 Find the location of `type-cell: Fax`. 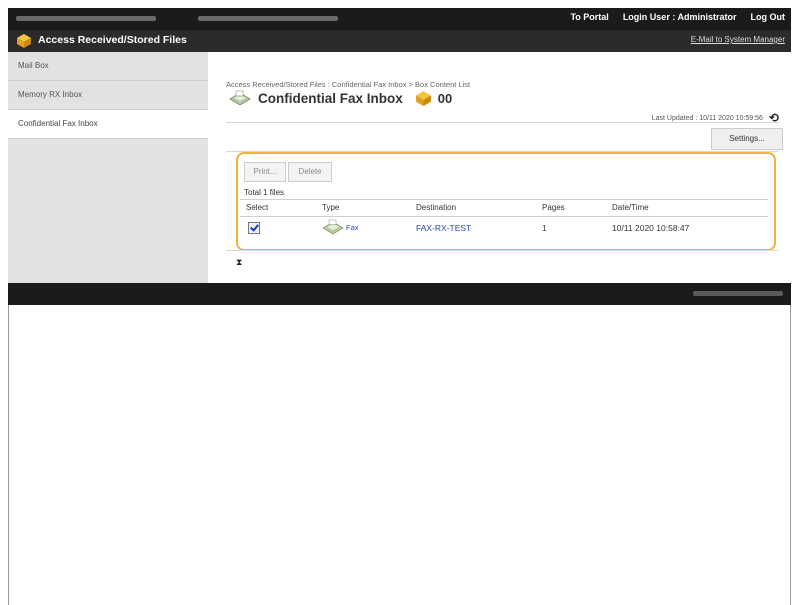

type-cell: Fax is located at coordinates (340, 227).